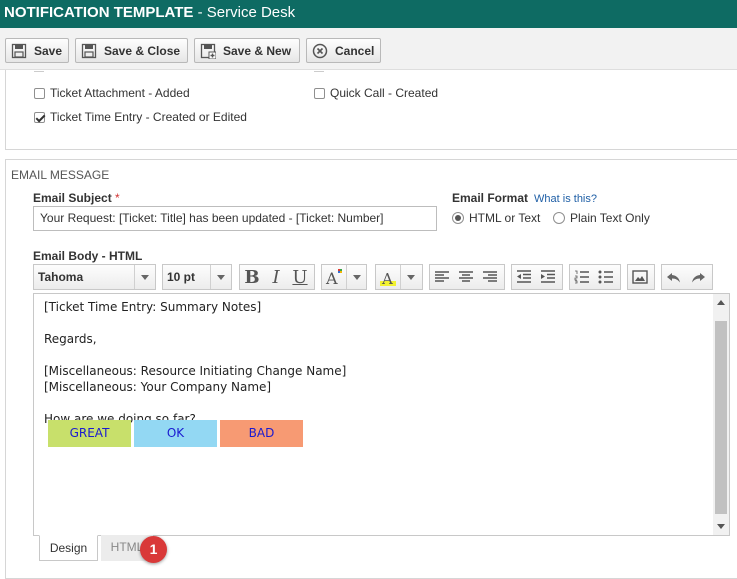  What do you see at coordinates (610, 218) in the screenshot?
I see `plain-text-only-label: Plain Text Only` at bounding box center [610, 218].